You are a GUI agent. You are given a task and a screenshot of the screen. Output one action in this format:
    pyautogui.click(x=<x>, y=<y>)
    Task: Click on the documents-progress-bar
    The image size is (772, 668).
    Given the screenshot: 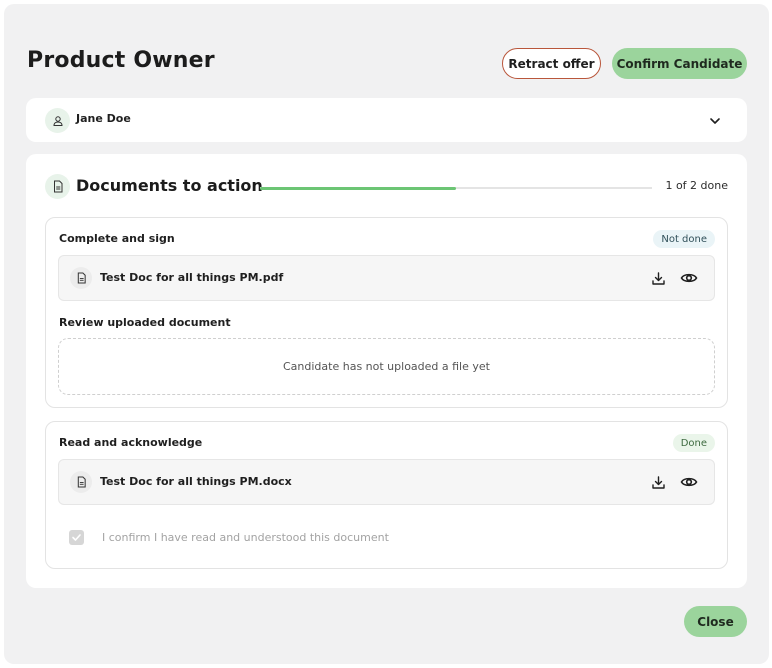 What is the action you would take?
    pyautogui.click(x=456, y=188)
    